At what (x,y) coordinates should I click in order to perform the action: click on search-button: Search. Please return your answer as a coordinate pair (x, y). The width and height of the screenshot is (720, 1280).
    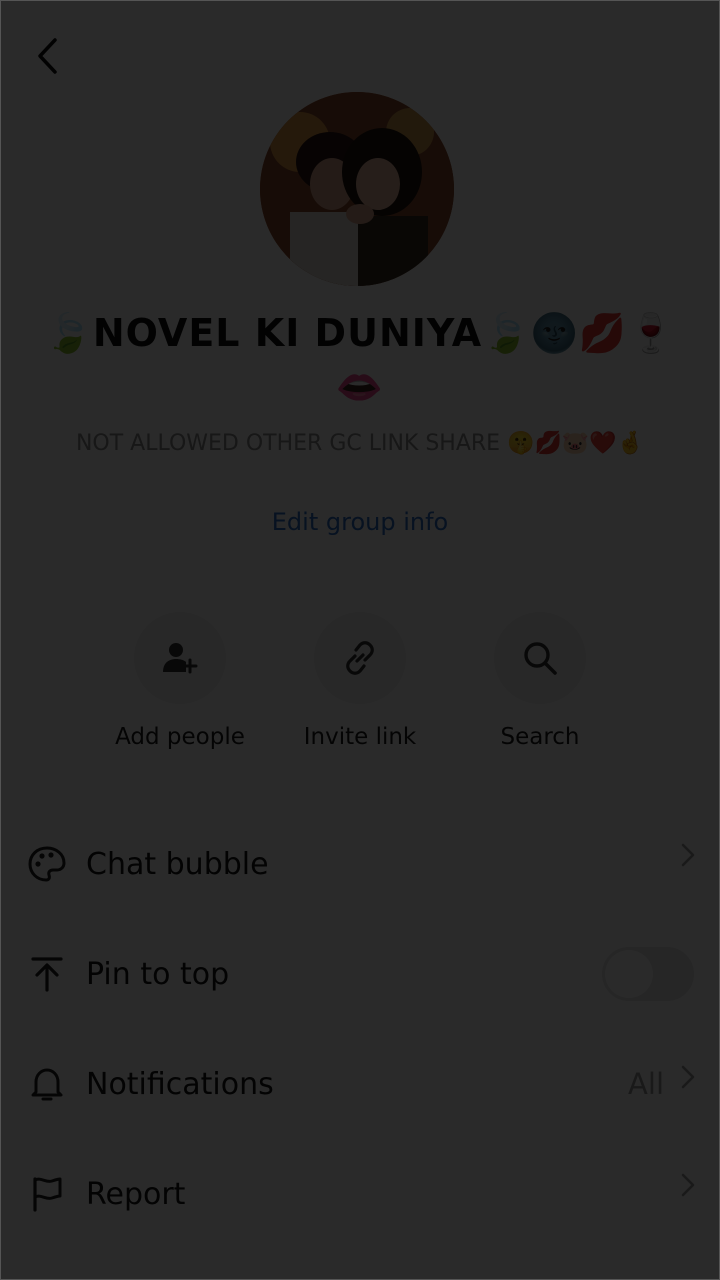
    Looking at the image, I should click on (540, 681).